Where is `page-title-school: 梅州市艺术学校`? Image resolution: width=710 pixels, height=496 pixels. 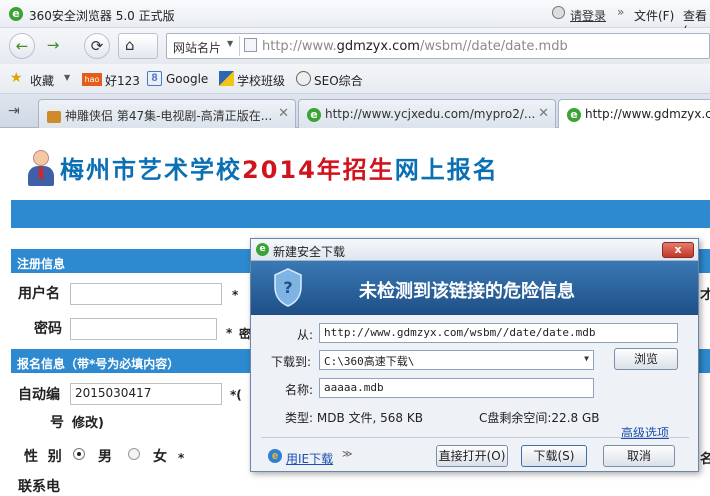
page-title-school: 梅州市艺术学校 is located at coordinates (151, 170).